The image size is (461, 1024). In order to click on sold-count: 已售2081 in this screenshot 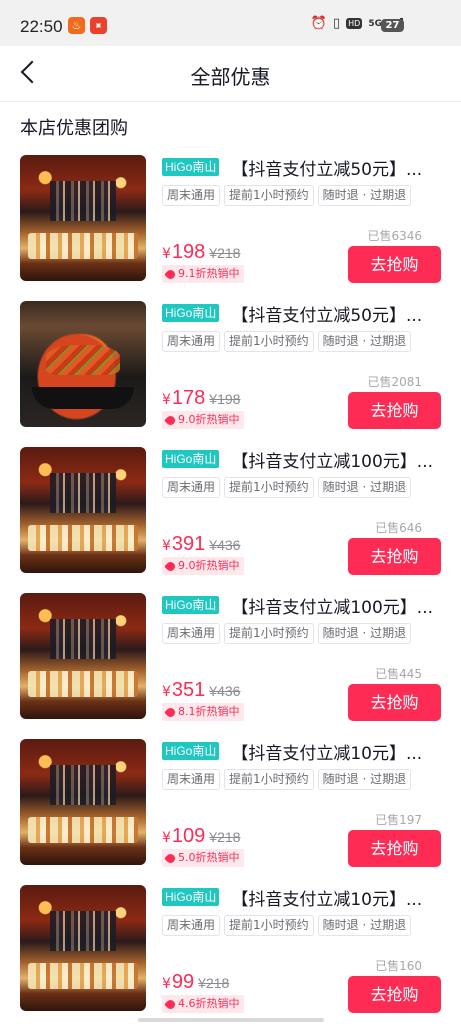, I will do `click(394, 382)`.